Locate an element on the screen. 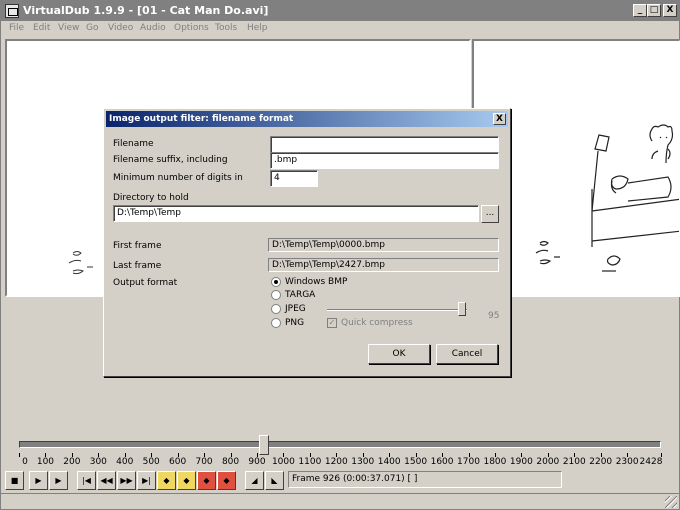 This screenshot has height=510, width=680. frame-status-field: Frame 926 (0:00:37.071) [ ] is located at coordinates (425, 479).